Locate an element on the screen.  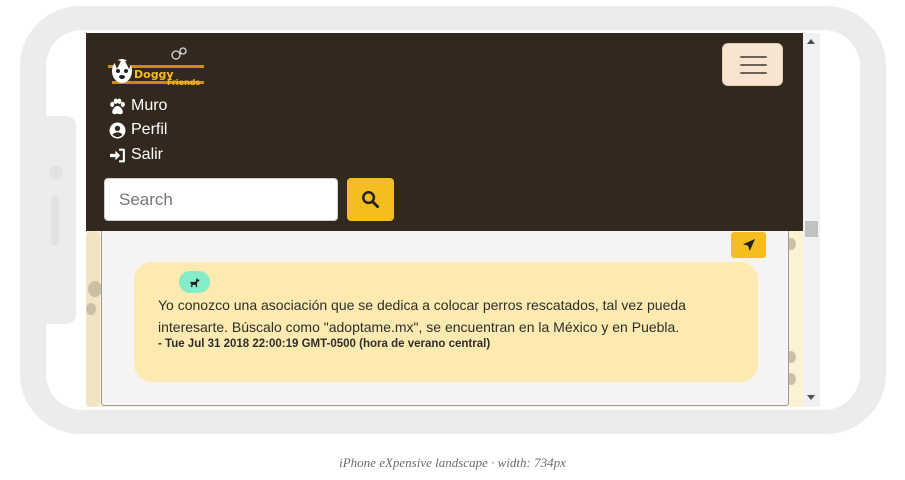
search-icon is located at coordinates (371, 200).